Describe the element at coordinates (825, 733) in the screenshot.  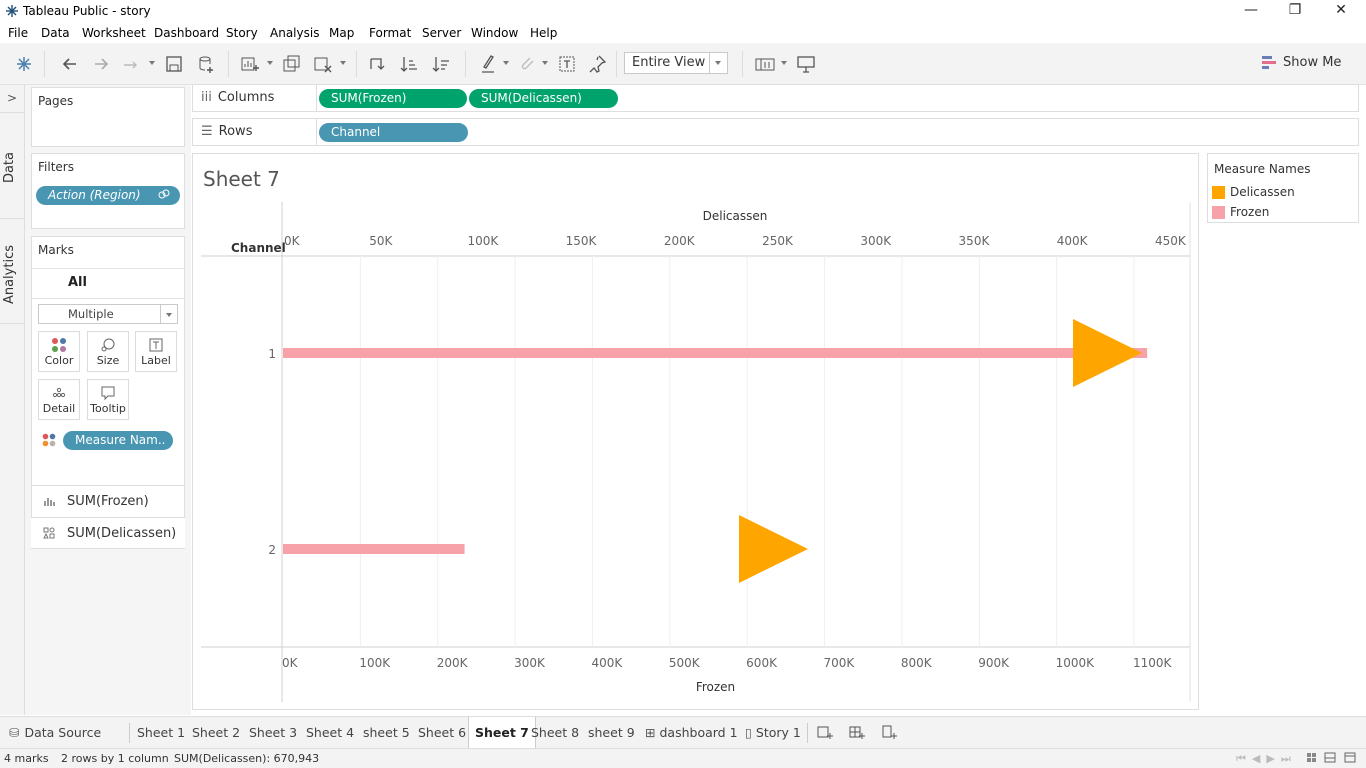
I see `new-worksheet-tab-icon` at that location.